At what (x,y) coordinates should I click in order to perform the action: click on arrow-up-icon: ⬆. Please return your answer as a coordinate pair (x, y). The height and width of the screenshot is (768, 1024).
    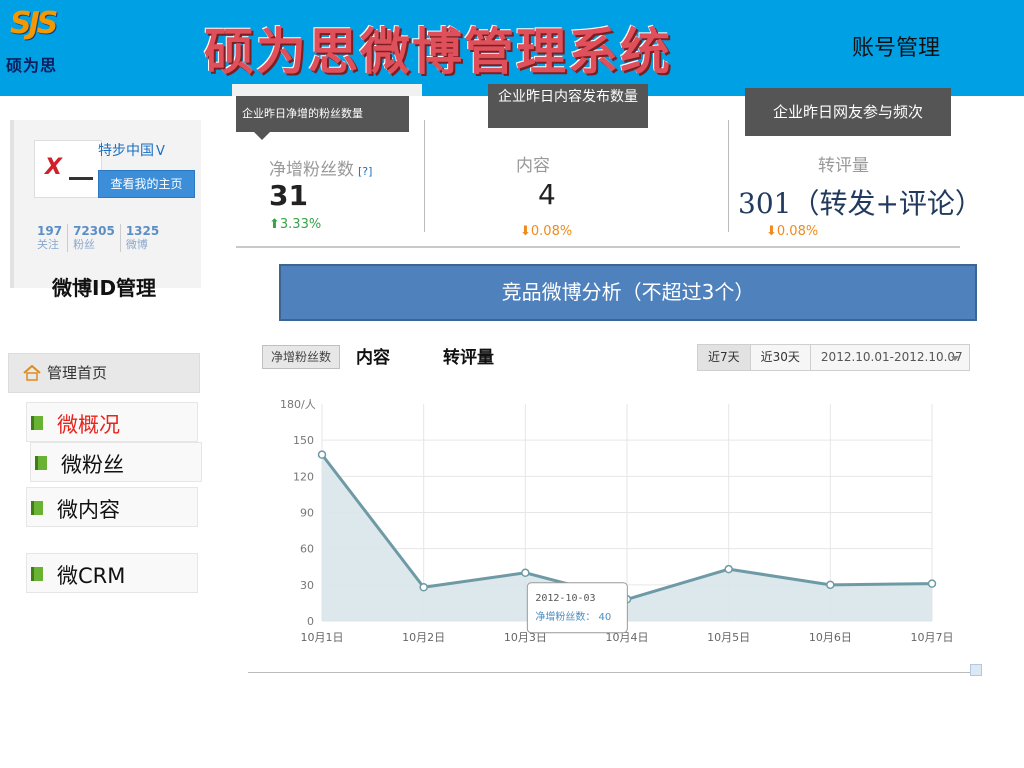
    Looking at the image, I should click on (274, 224).